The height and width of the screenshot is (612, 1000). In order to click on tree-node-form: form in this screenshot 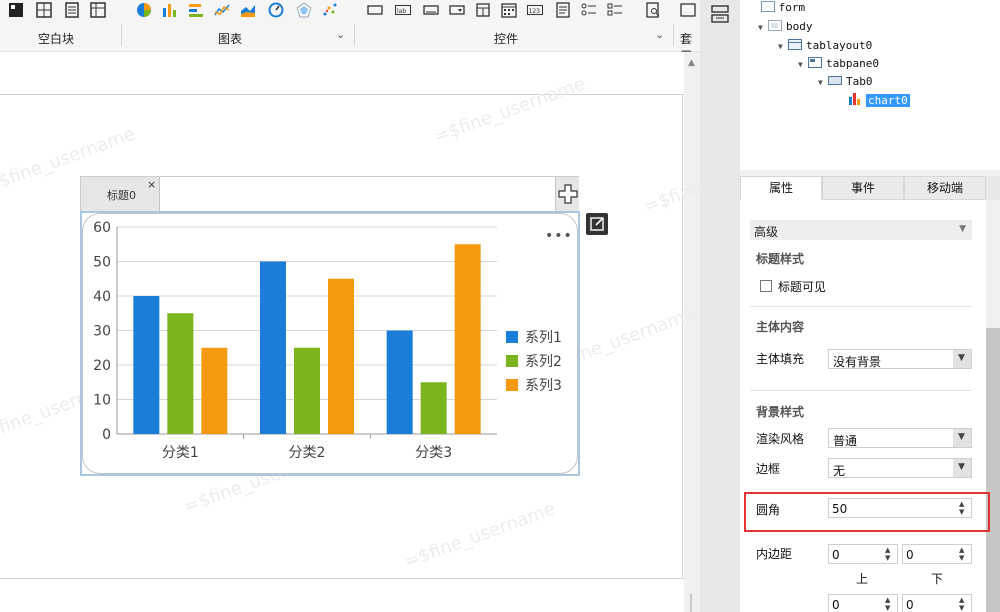, I will do `click(774, 8)`.